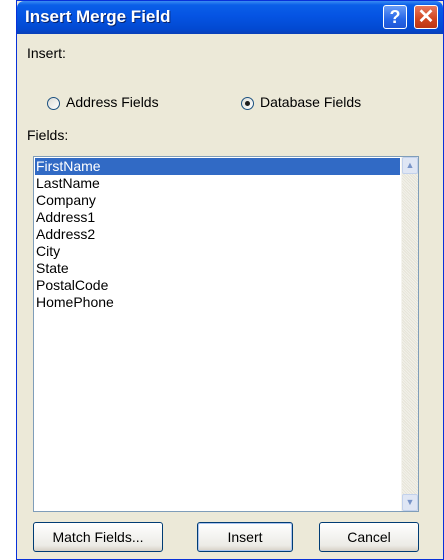 This screenshot has width=444, height=560. I want to click on list-item: Address1, so click(217, 217).